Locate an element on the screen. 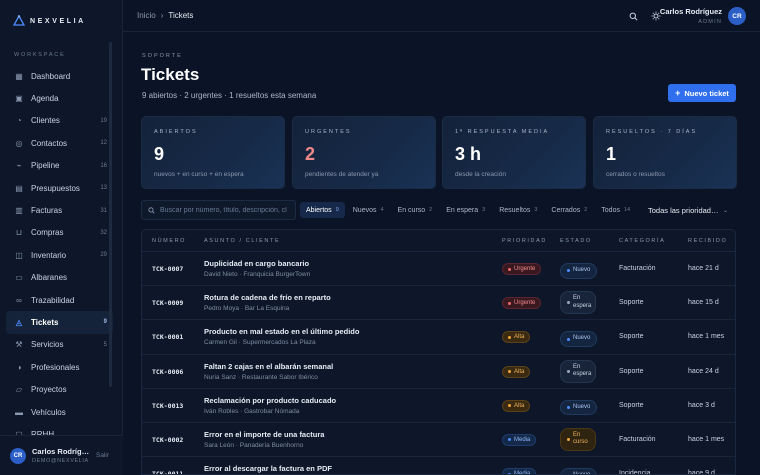 The width and height of the screenshot is (760, 475). col-header-subject: ASUNTO / CLIENTE is located at coordinates (242, 241).